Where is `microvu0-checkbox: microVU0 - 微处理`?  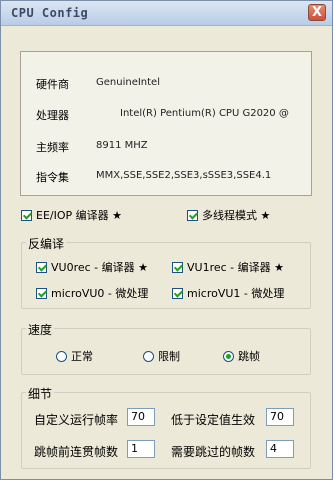
microvu0-checkbox: microVU0 - 微处理 is located at coordinates (92, 293).